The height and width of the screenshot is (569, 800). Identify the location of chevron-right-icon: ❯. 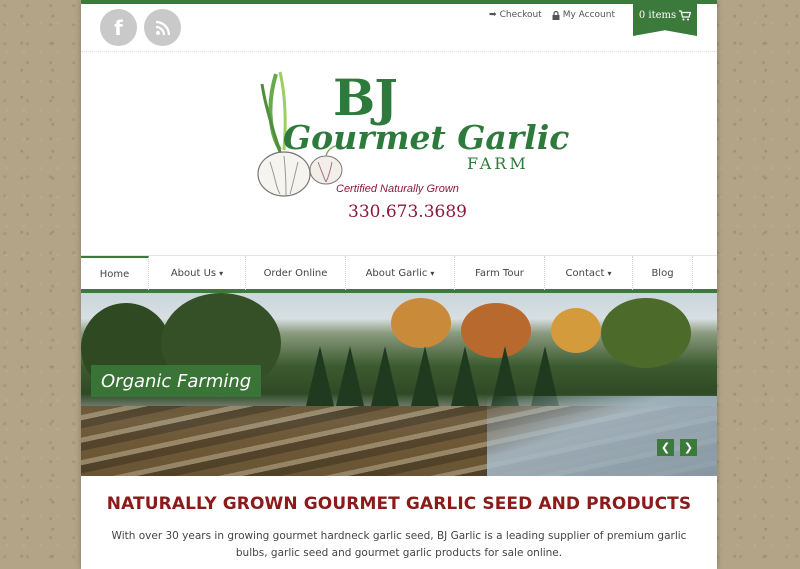
(688, 447).